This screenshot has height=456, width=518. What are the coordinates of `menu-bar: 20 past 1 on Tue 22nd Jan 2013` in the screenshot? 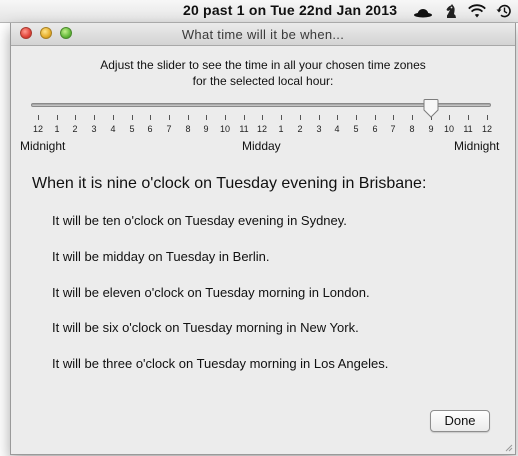 It's located at (259, 11).